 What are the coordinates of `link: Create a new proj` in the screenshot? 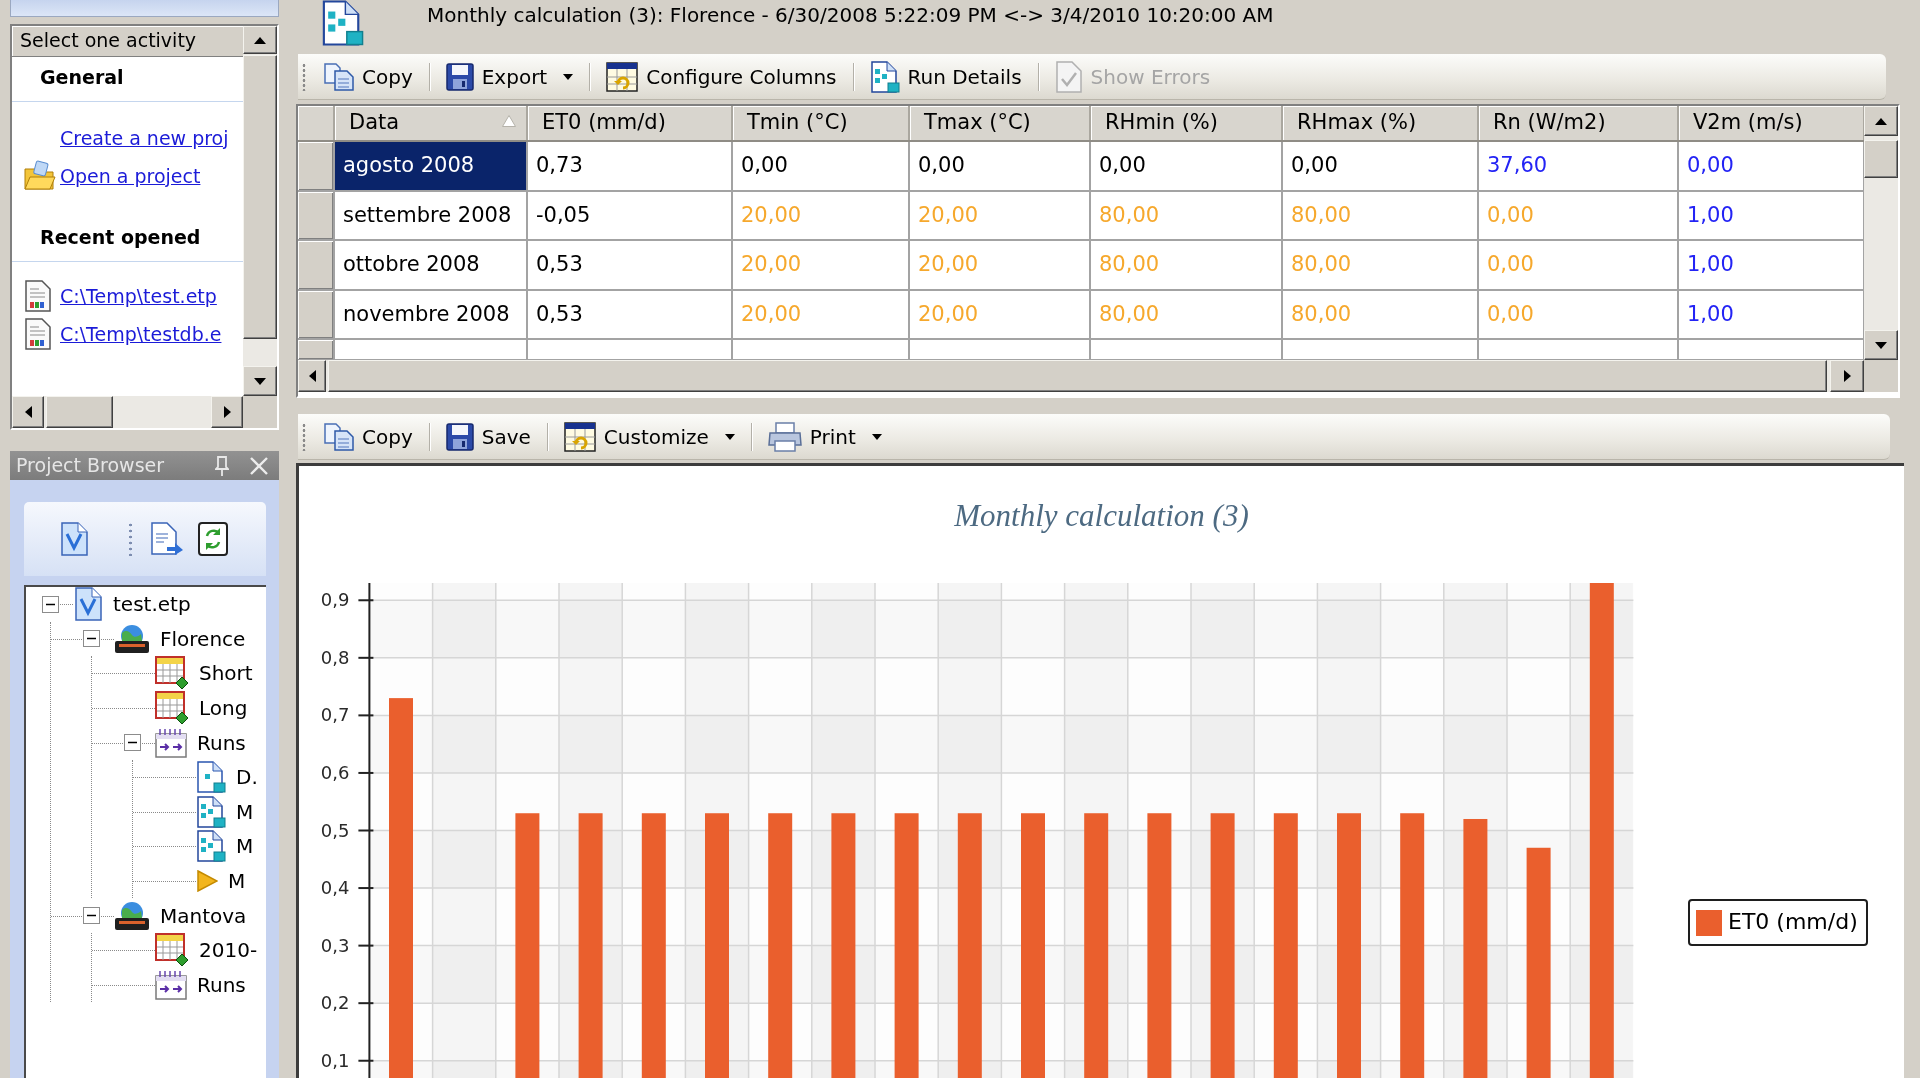 It's located at (144, 138).